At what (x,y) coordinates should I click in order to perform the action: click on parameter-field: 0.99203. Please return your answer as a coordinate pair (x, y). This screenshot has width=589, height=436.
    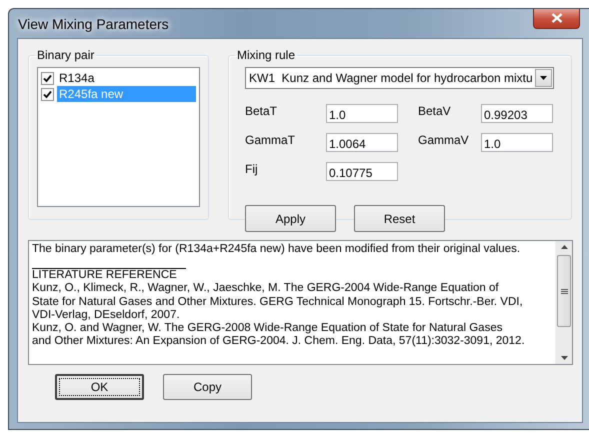
    Looking at the image, I should click on (517, 113).